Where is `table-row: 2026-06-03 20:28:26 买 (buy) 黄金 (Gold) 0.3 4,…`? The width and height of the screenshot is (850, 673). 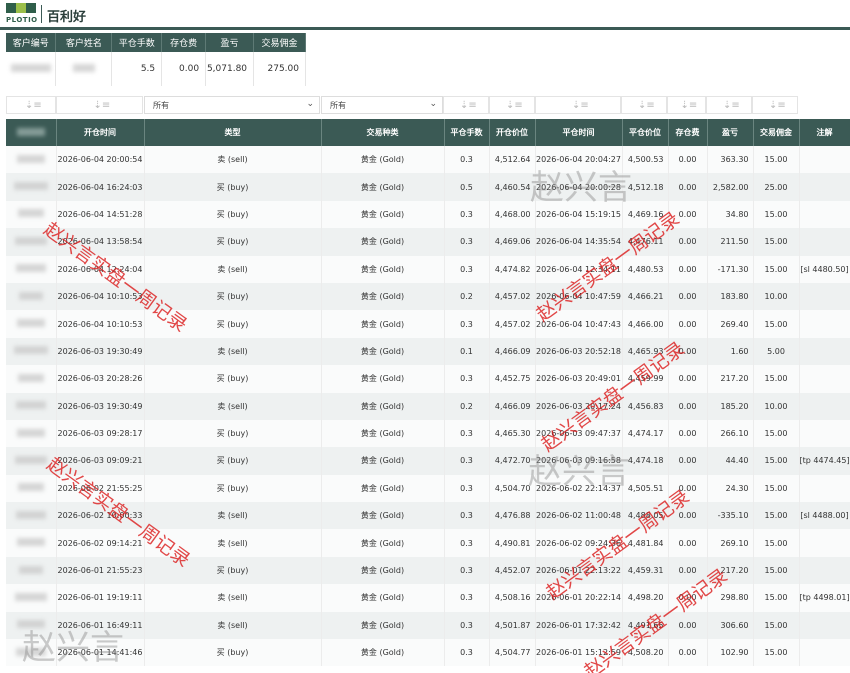
table-row: 2026-06-03 20:28:26 买 (buy) 黄金 (Gold) 0.3 4,… is located at coordinates (428, 379).